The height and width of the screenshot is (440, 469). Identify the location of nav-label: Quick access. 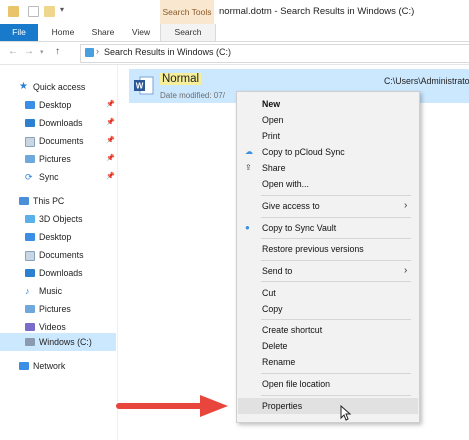
(59, 87).